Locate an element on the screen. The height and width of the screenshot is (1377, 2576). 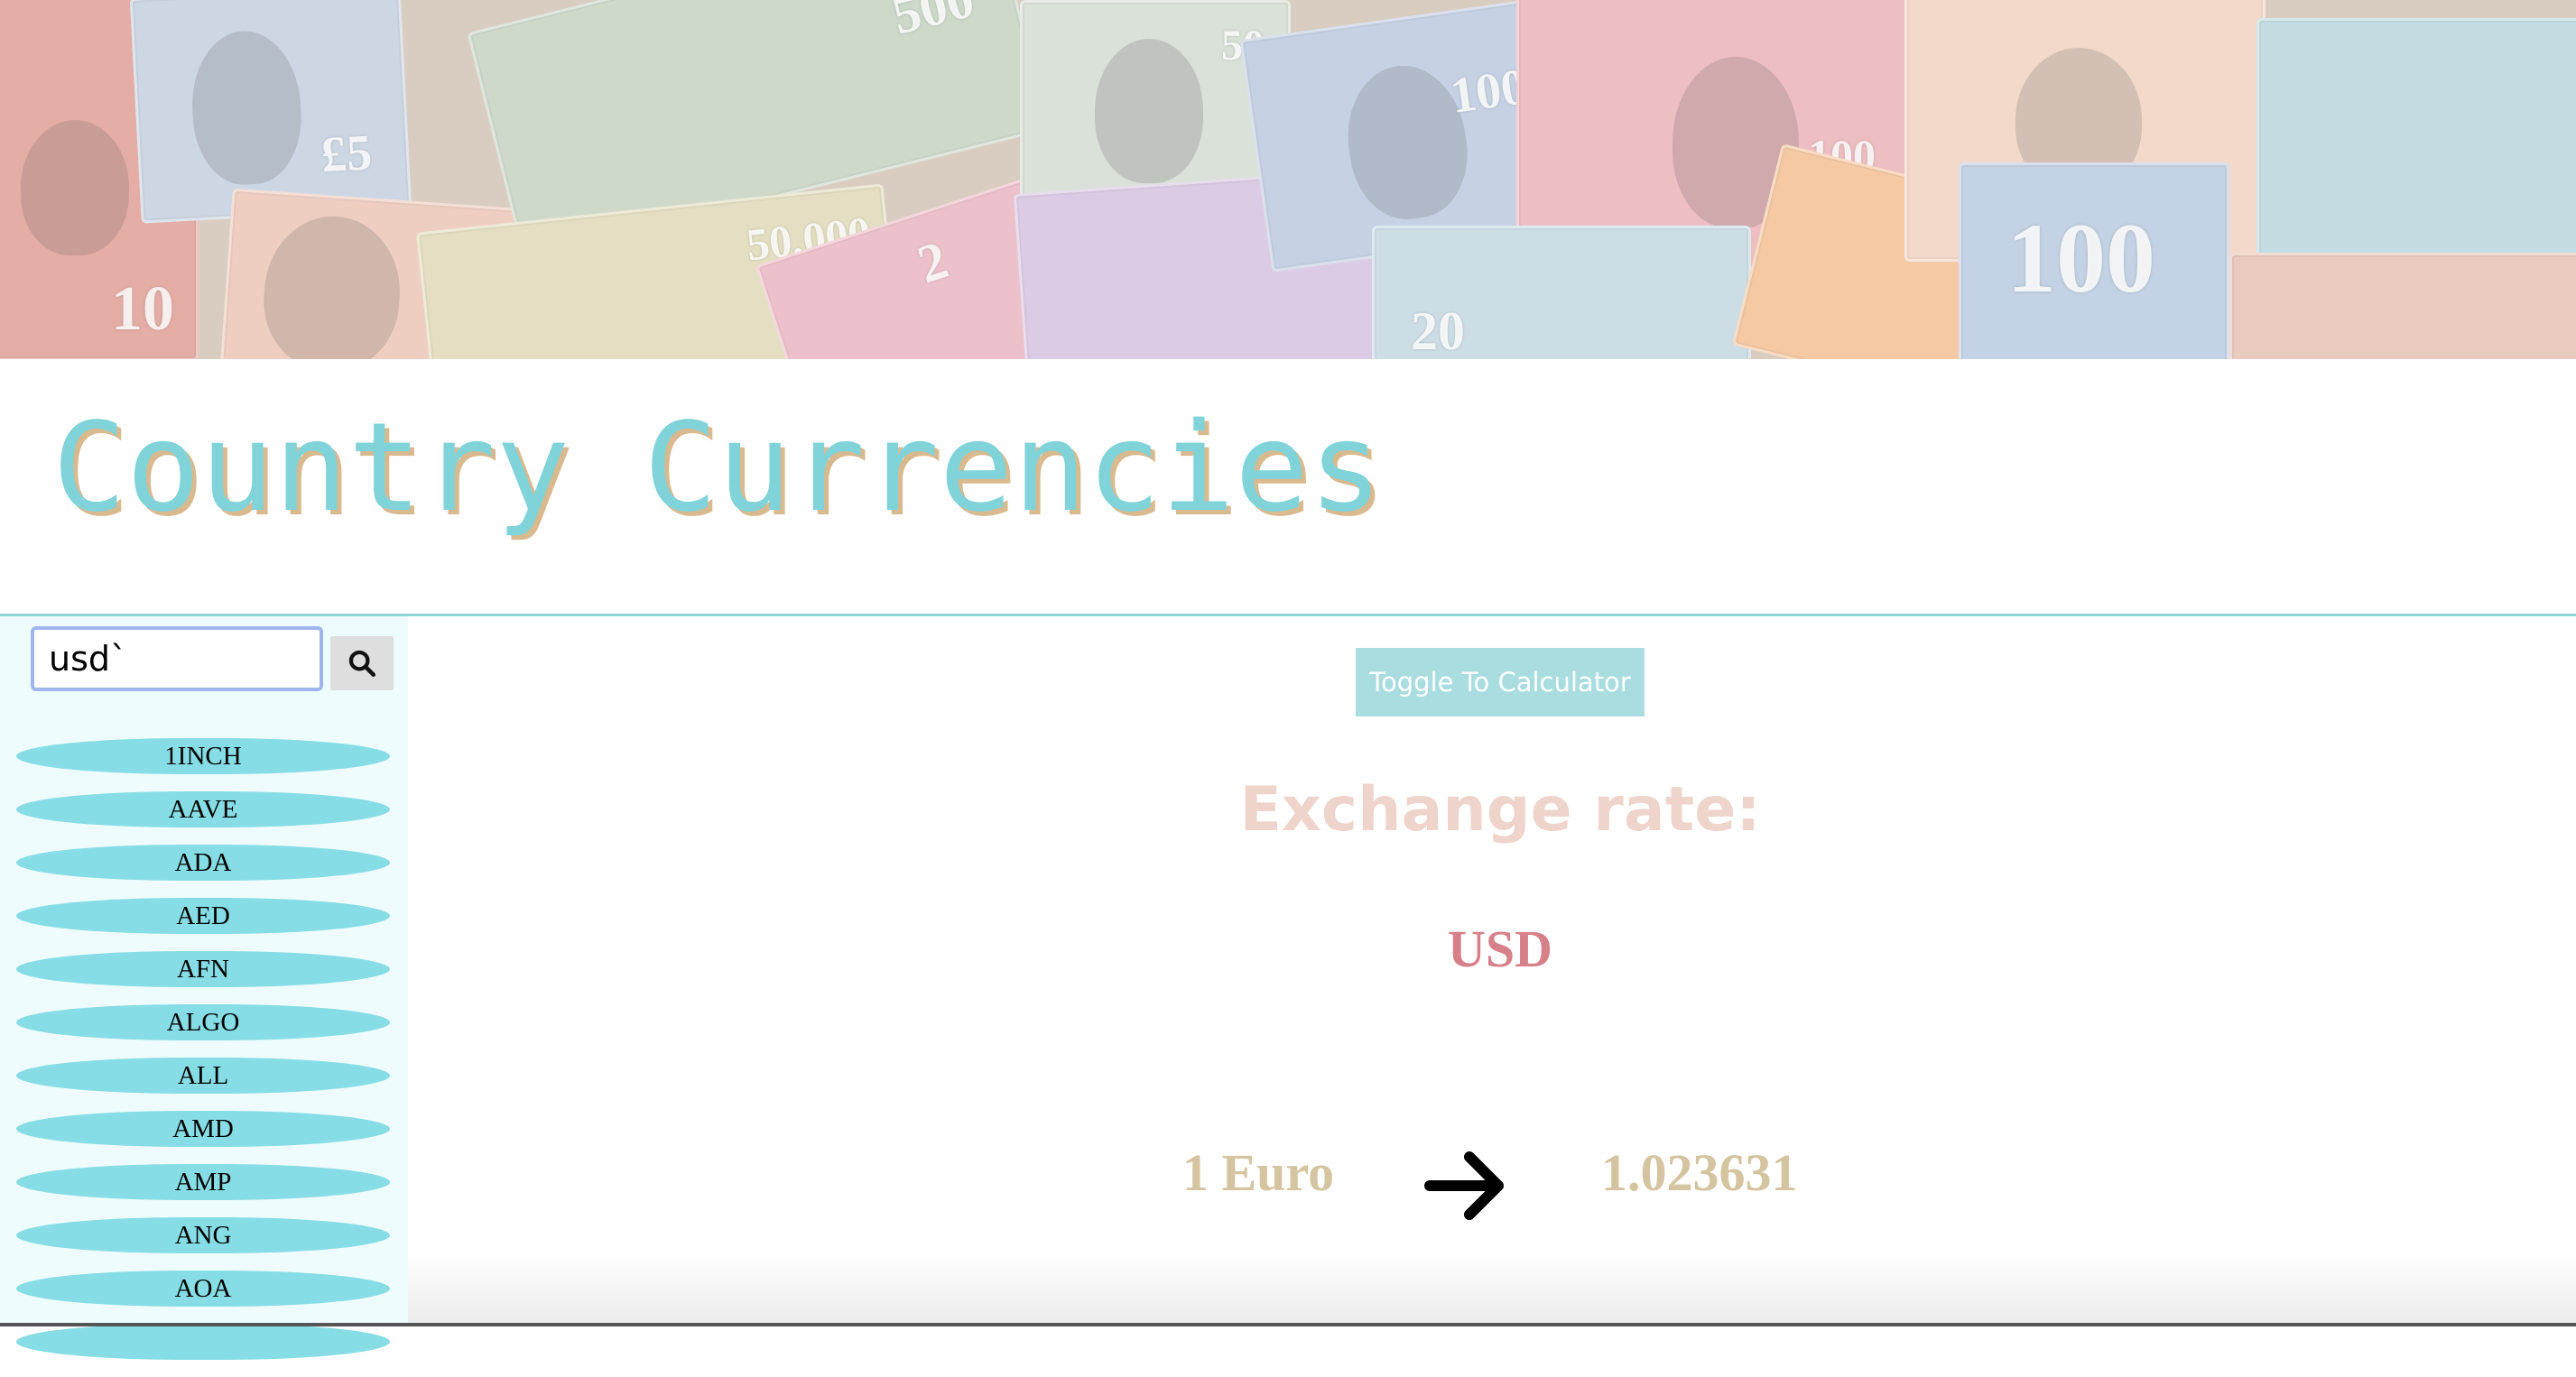
exchange-rate-heading: Exchange rate: is located at coordinates (1500, 810).